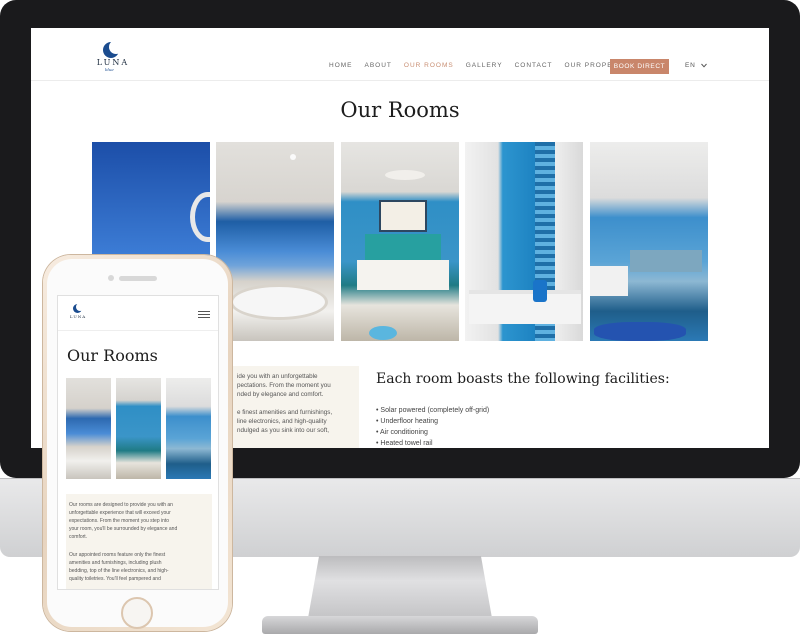 The image size is (800, 637). What do you see at coordinates (400, 587) in the screenshot?
I see `monitor-stand` at bounding box center [400, 587].